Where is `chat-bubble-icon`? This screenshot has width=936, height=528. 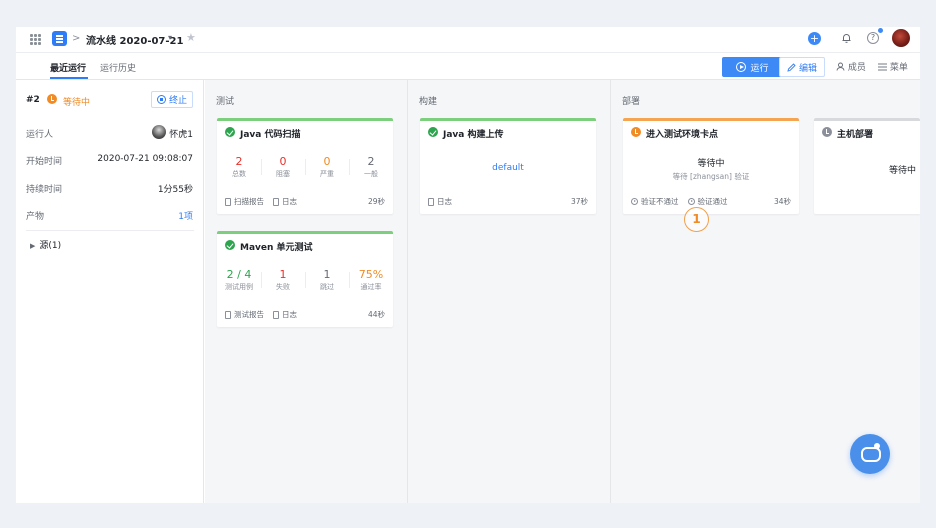 chat-bubble-icon is located at coordinates (870, 454).